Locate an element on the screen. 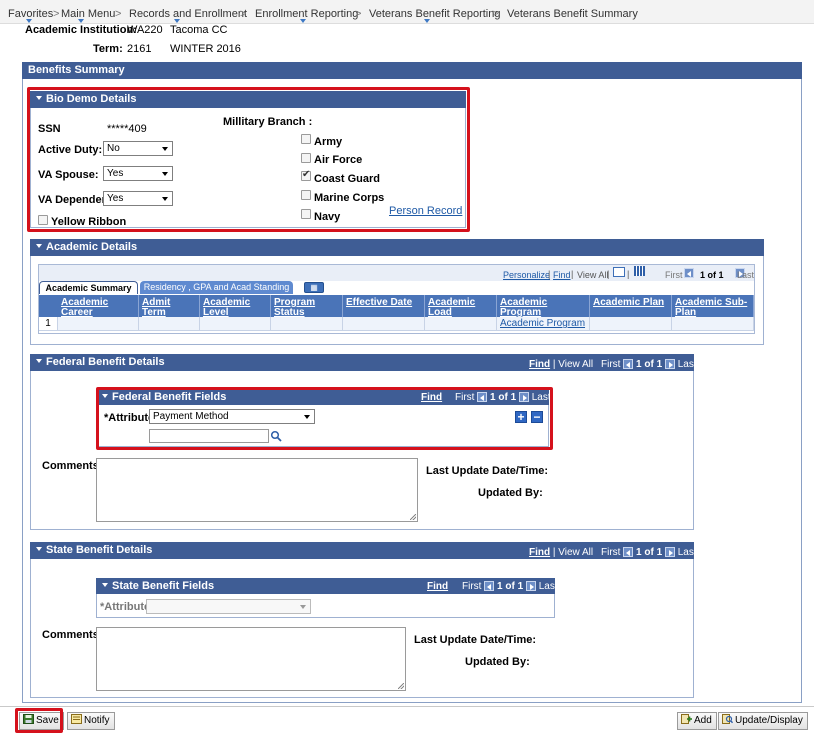 Image resolution: width=814 pixels, height=744 pixels. person-record-link: Person Record is located at coordinates (425, 211).